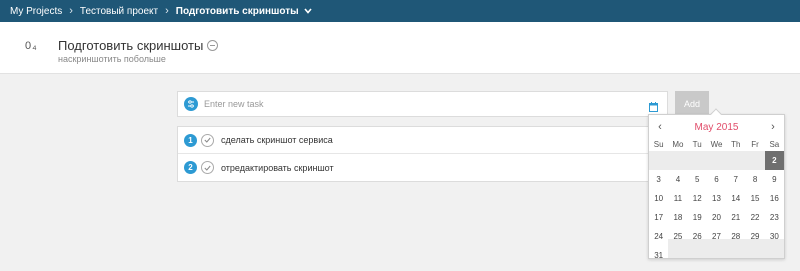 This screenshot has width=800, height=271. What do you see at coordinates (697, 179) in the screenshot?
I see `day-cell: 5` at bounding box center [697, 179].